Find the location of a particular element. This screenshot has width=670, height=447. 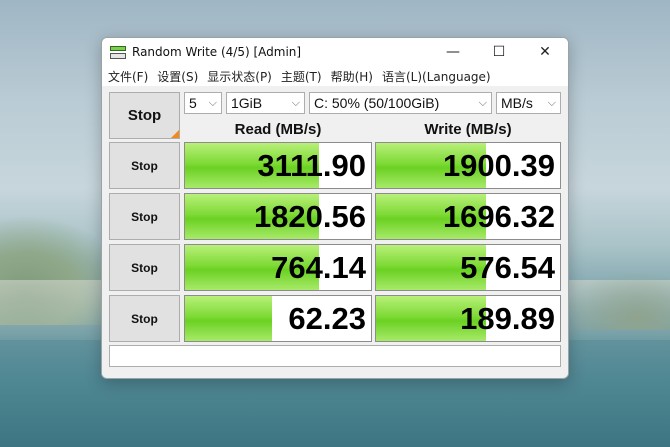

count-value: 5 is located at coordinates (193, 103).